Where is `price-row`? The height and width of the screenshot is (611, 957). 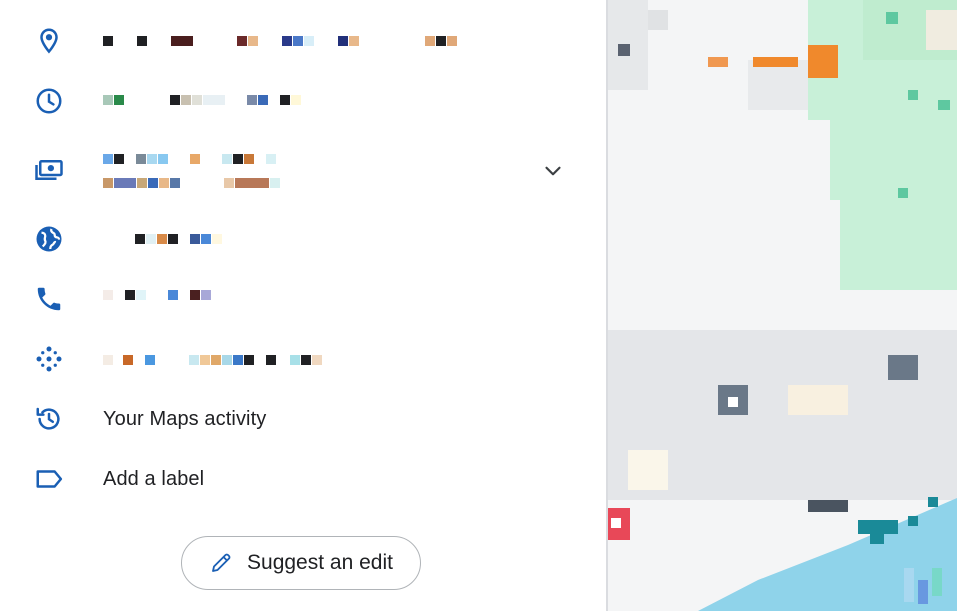 price-row is located at coordinates (300, 170).